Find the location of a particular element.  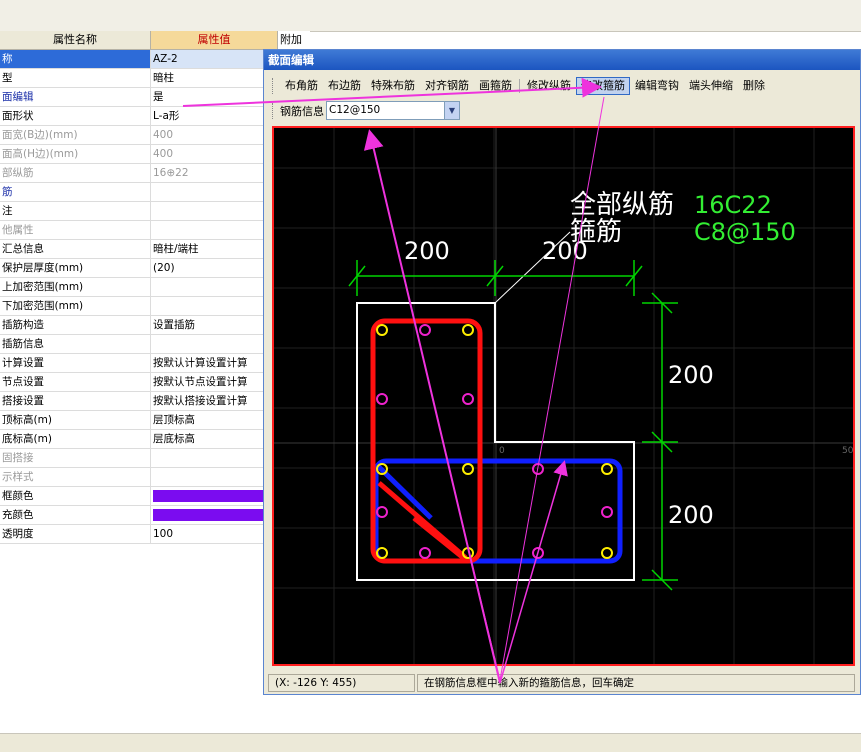

property-name: 顶标高(m) is located at coordinates (75, 420).